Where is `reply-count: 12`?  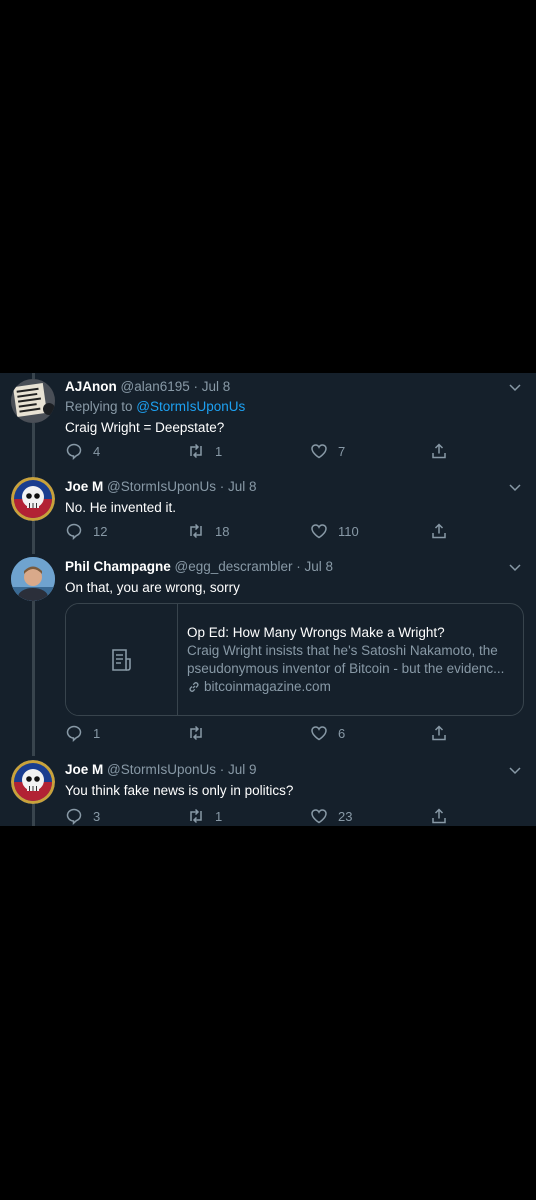
reply-count: 12 is located at coordinates (100, 531).